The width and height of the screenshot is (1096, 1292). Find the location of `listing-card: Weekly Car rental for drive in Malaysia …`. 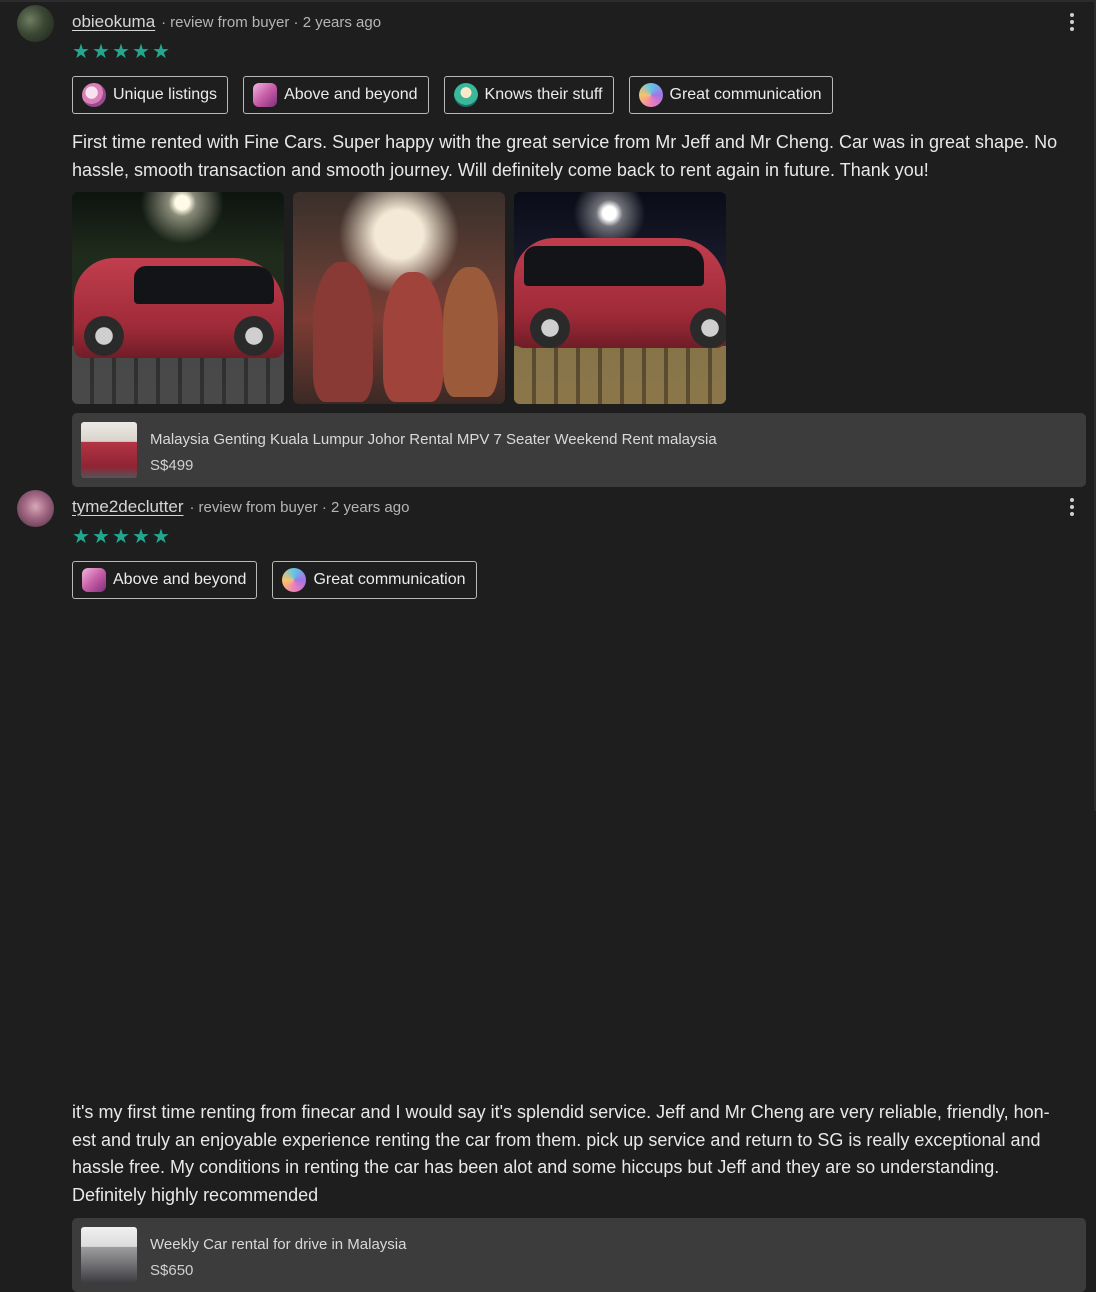

listing-card: Weekly Car rental for drive in Malaysia … is located at coordinates (579, 1255).